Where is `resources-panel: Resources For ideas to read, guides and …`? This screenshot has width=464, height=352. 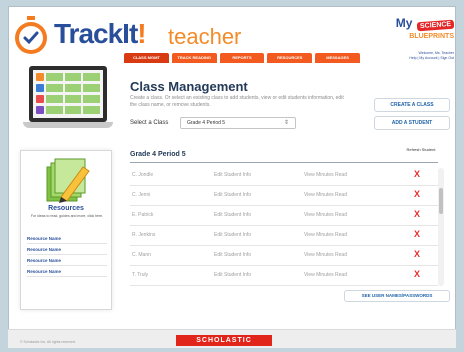 resources-panel: Resources For ideas to read, guides and … is located at coordinates (66, 230).